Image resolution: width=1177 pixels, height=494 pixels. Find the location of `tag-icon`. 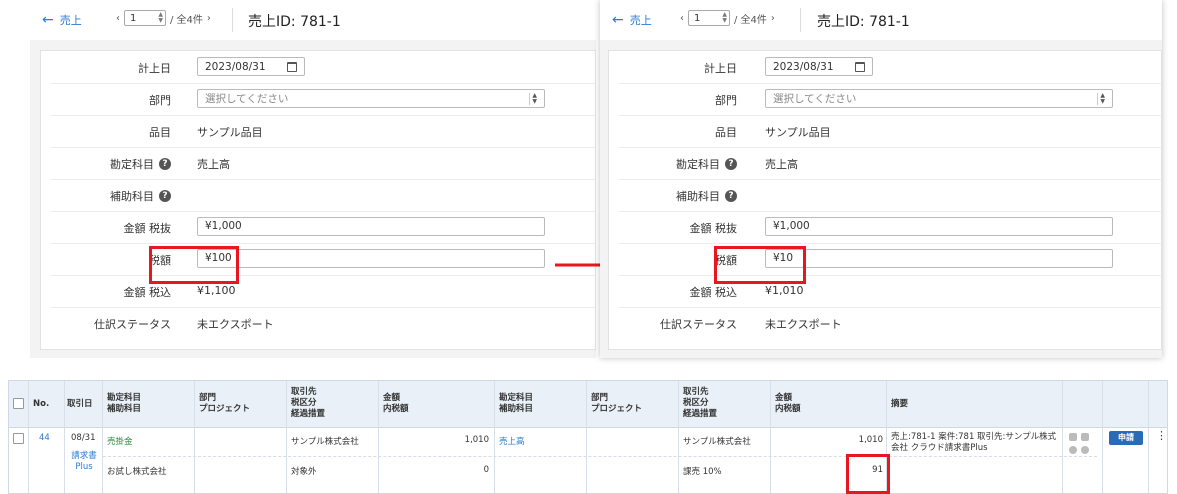

tag-icon is located at coordinates (1073, 437).